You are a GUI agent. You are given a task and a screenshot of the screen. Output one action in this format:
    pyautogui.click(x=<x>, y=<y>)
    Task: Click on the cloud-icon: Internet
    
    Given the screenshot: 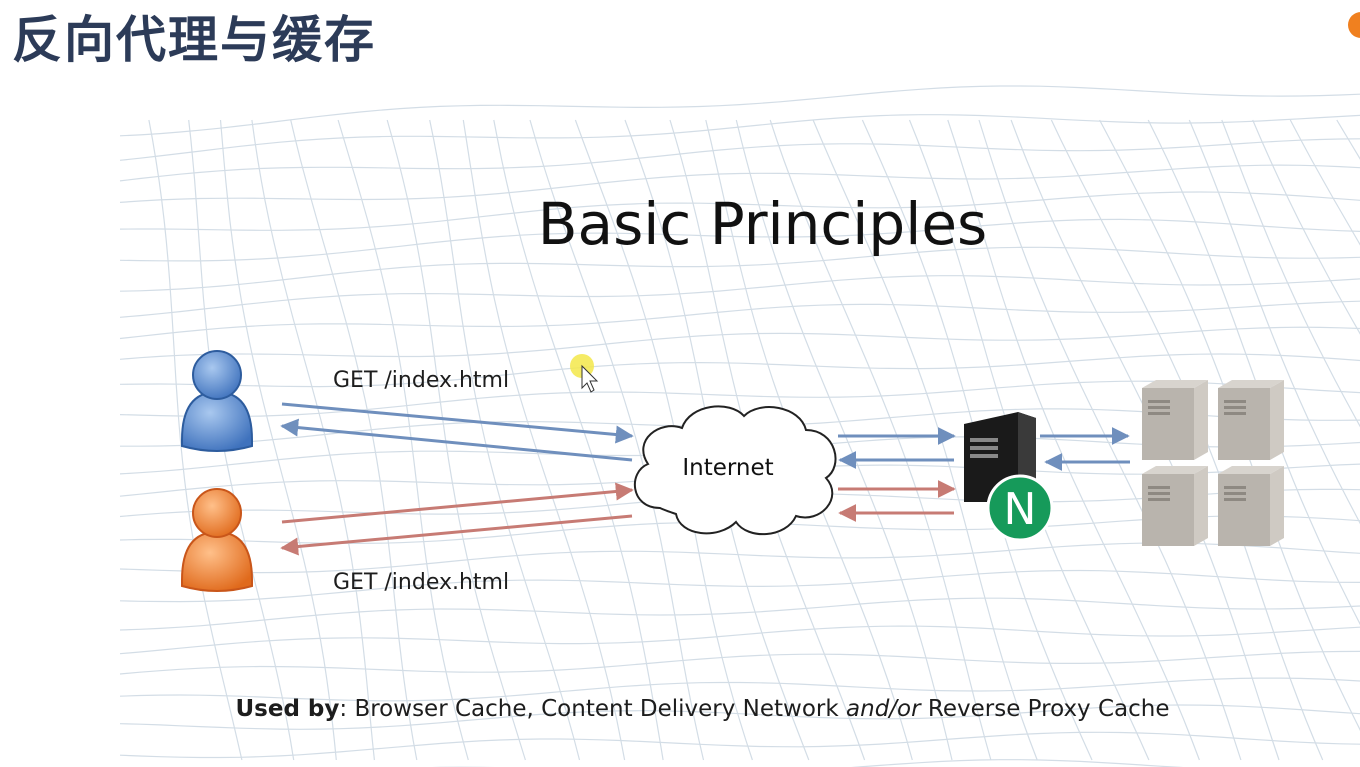 What is the action you would take?
    pyautogui.click(x=735, y=470)
    